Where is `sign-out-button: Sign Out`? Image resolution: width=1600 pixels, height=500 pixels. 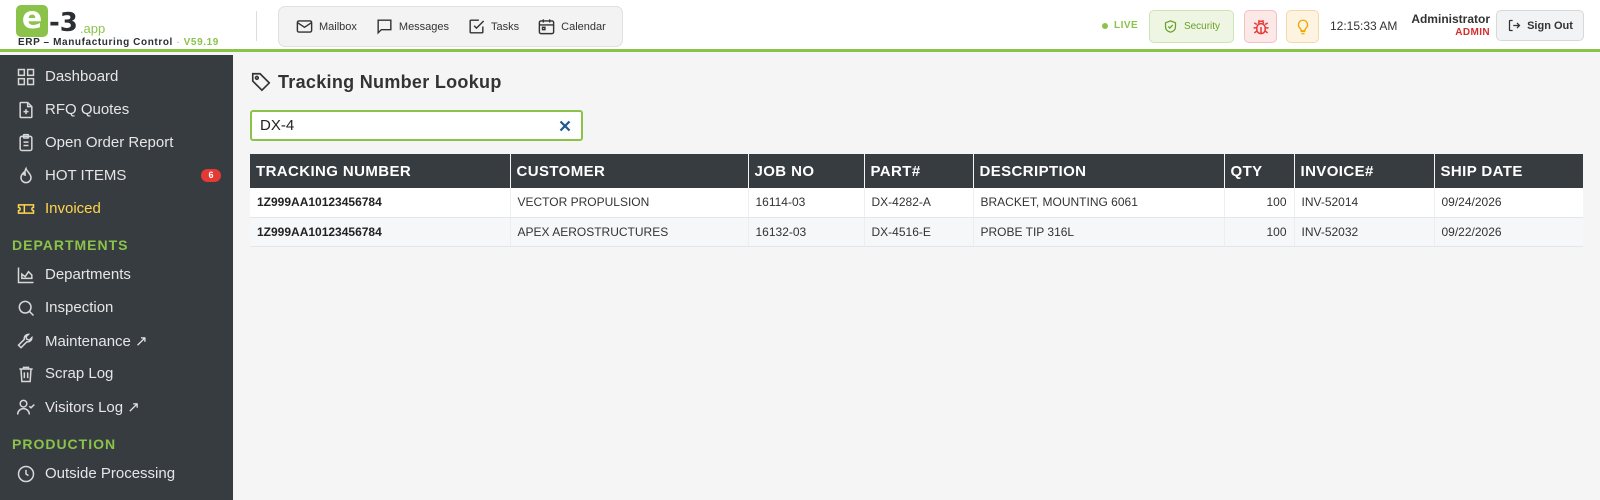 sign-out-button: Sign Out is located at coordinates (1540, 25).